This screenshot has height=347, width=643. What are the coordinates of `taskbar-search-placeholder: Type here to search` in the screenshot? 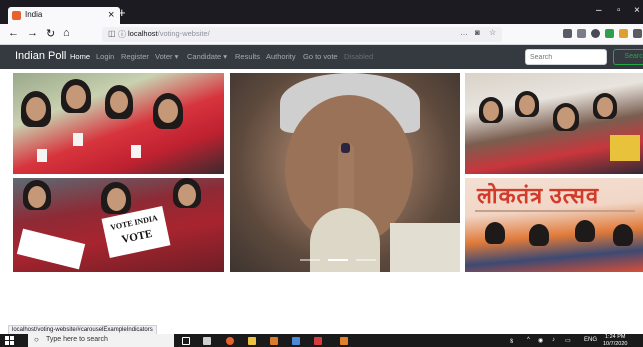 It's located at (77, 339).